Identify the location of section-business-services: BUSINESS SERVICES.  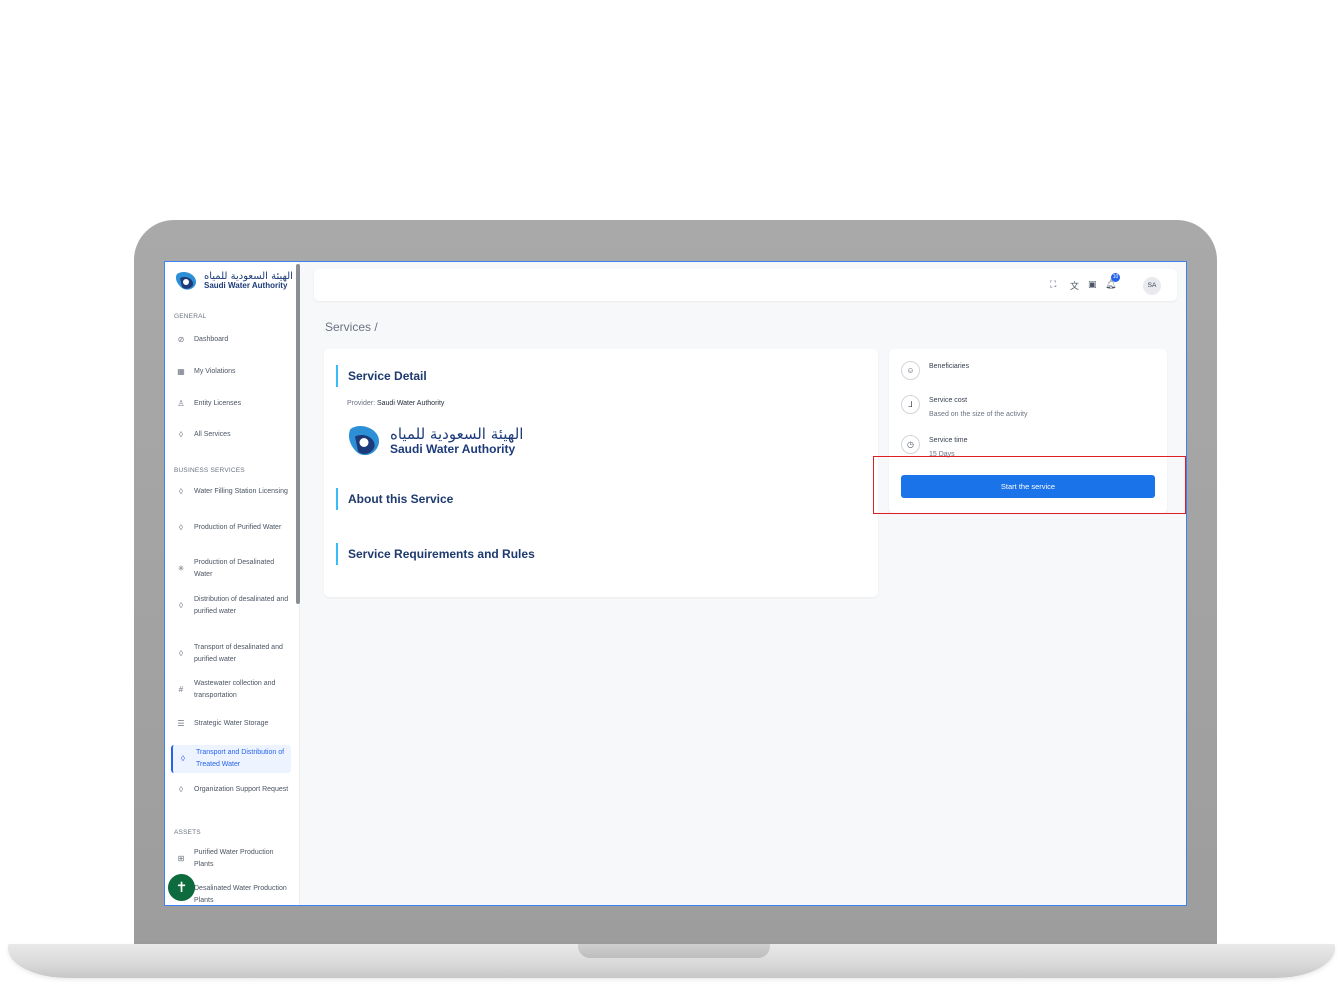
(209, 470).